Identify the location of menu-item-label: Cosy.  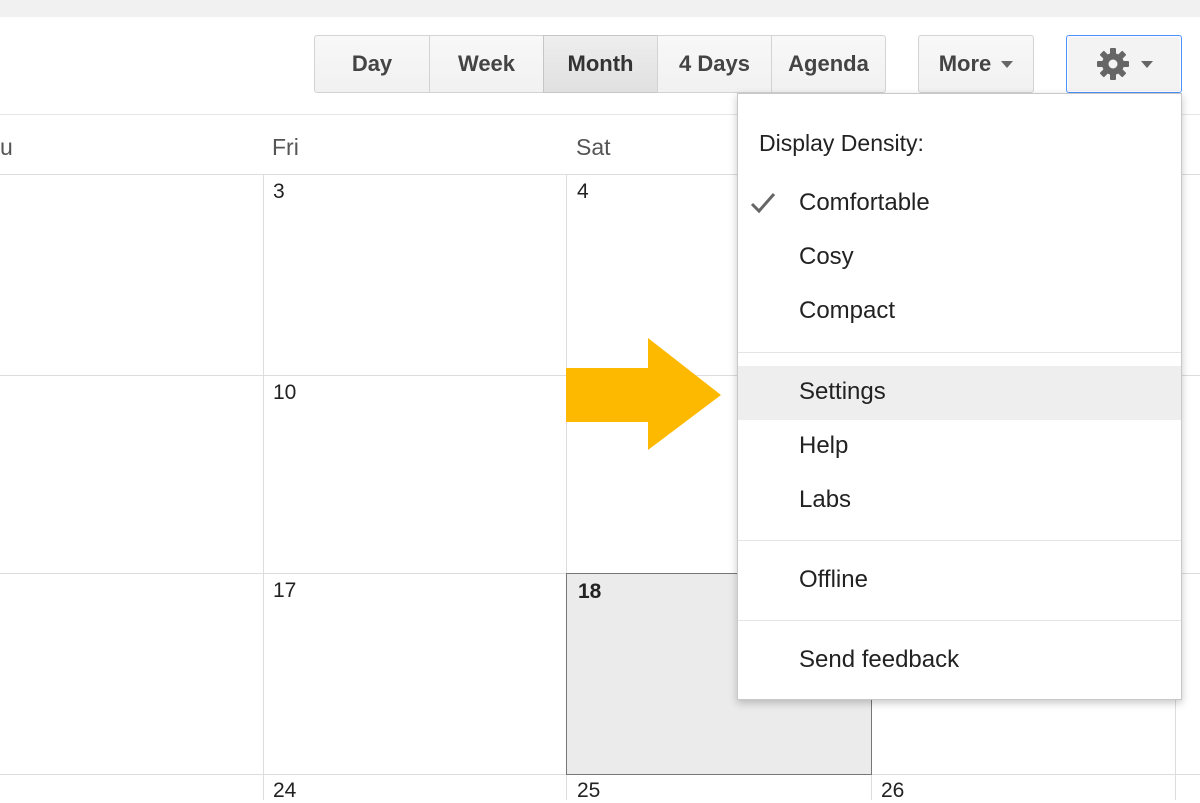
(826, 256).